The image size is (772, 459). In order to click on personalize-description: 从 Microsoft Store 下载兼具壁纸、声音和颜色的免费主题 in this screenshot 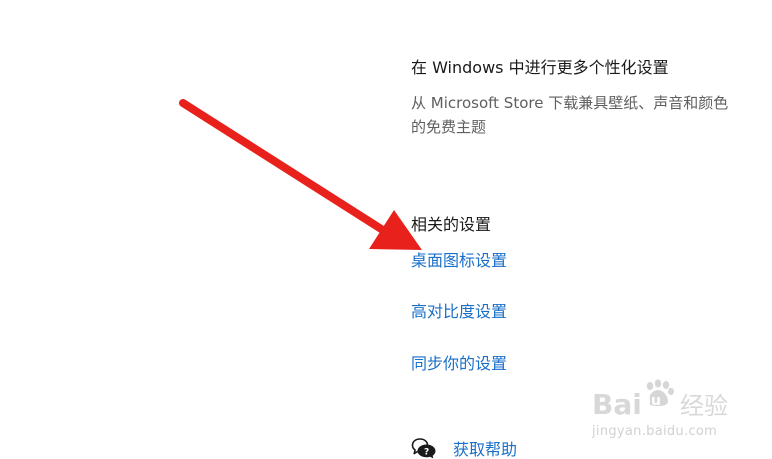, I will do `click(570, 115)`.